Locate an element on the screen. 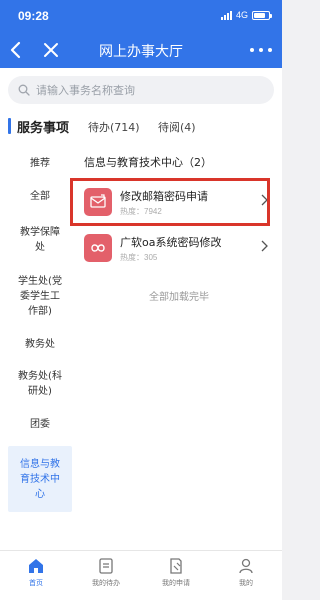 The height and width of the screenshot is (600, 320). group-title: 信息与教育技术中心（2） is located at coordinates (148, 162).